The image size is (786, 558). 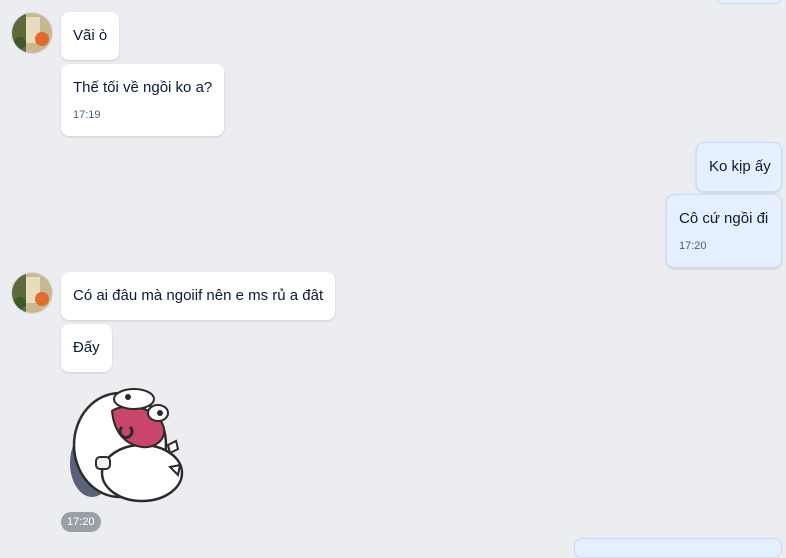 I want to click on message-time: 17:20, so click(x=693, y=246).